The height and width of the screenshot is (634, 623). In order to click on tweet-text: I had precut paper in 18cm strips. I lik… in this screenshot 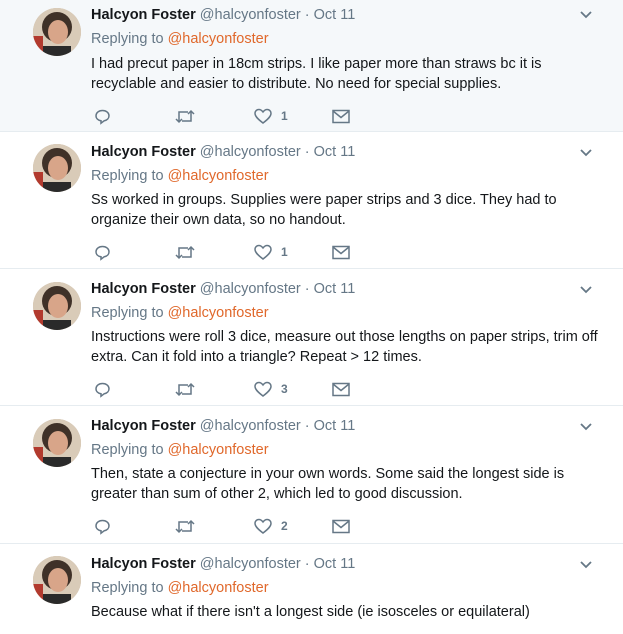, I will do `click(316, 74)`.